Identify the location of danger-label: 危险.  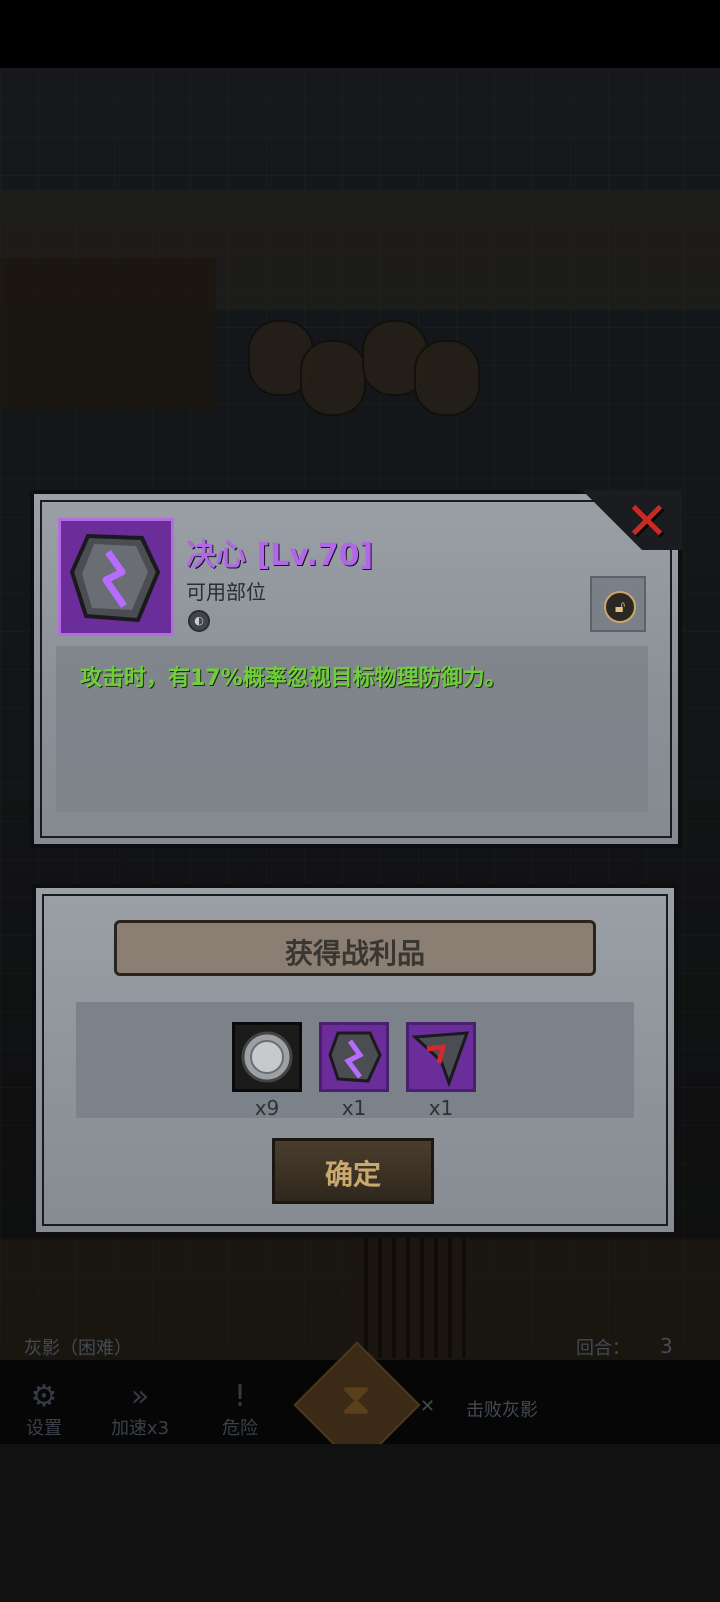
(240, 1428).